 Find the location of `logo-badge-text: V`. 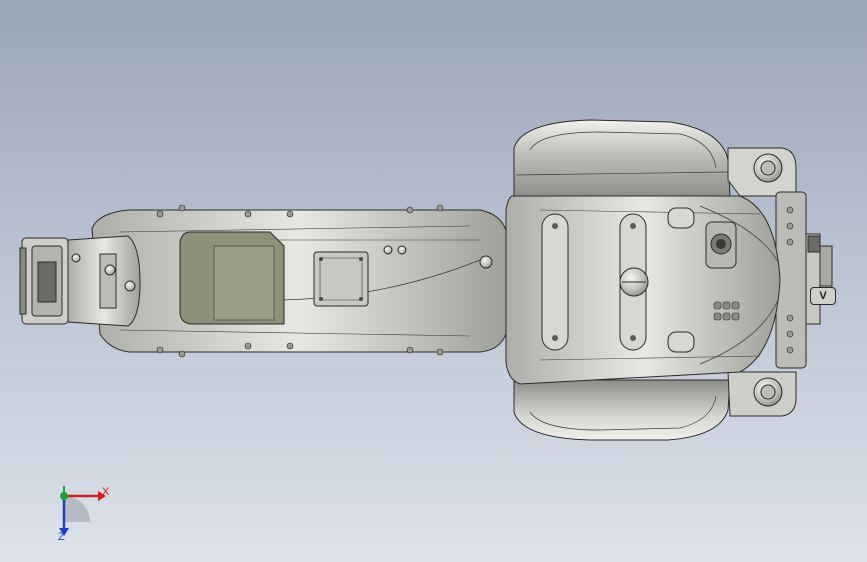

logo-badge-text: V is located at coordinates (823, 296).